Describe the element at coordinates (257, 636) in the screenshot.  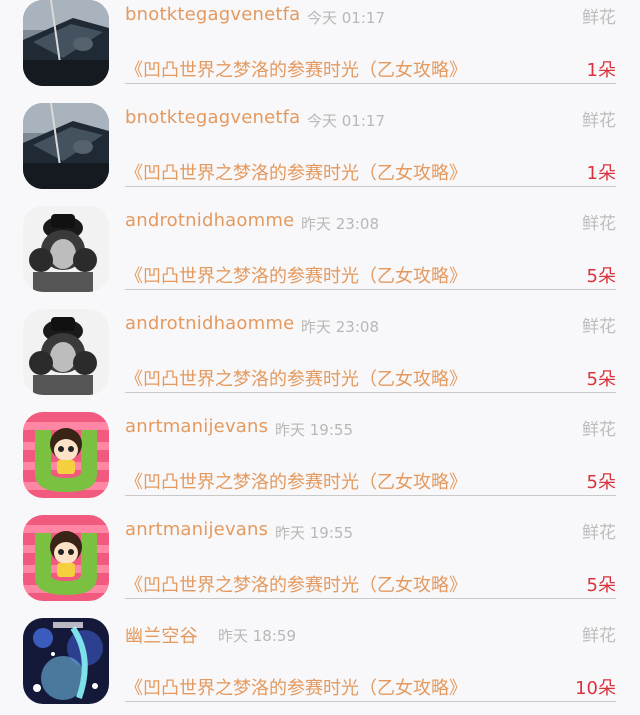
I see `timestamp: 昨天 18:59` at that location.